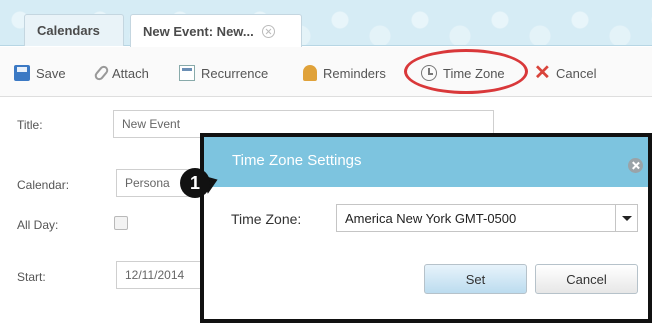  I want to click on start-date-value: 12/11/2014, so click(155, 275).